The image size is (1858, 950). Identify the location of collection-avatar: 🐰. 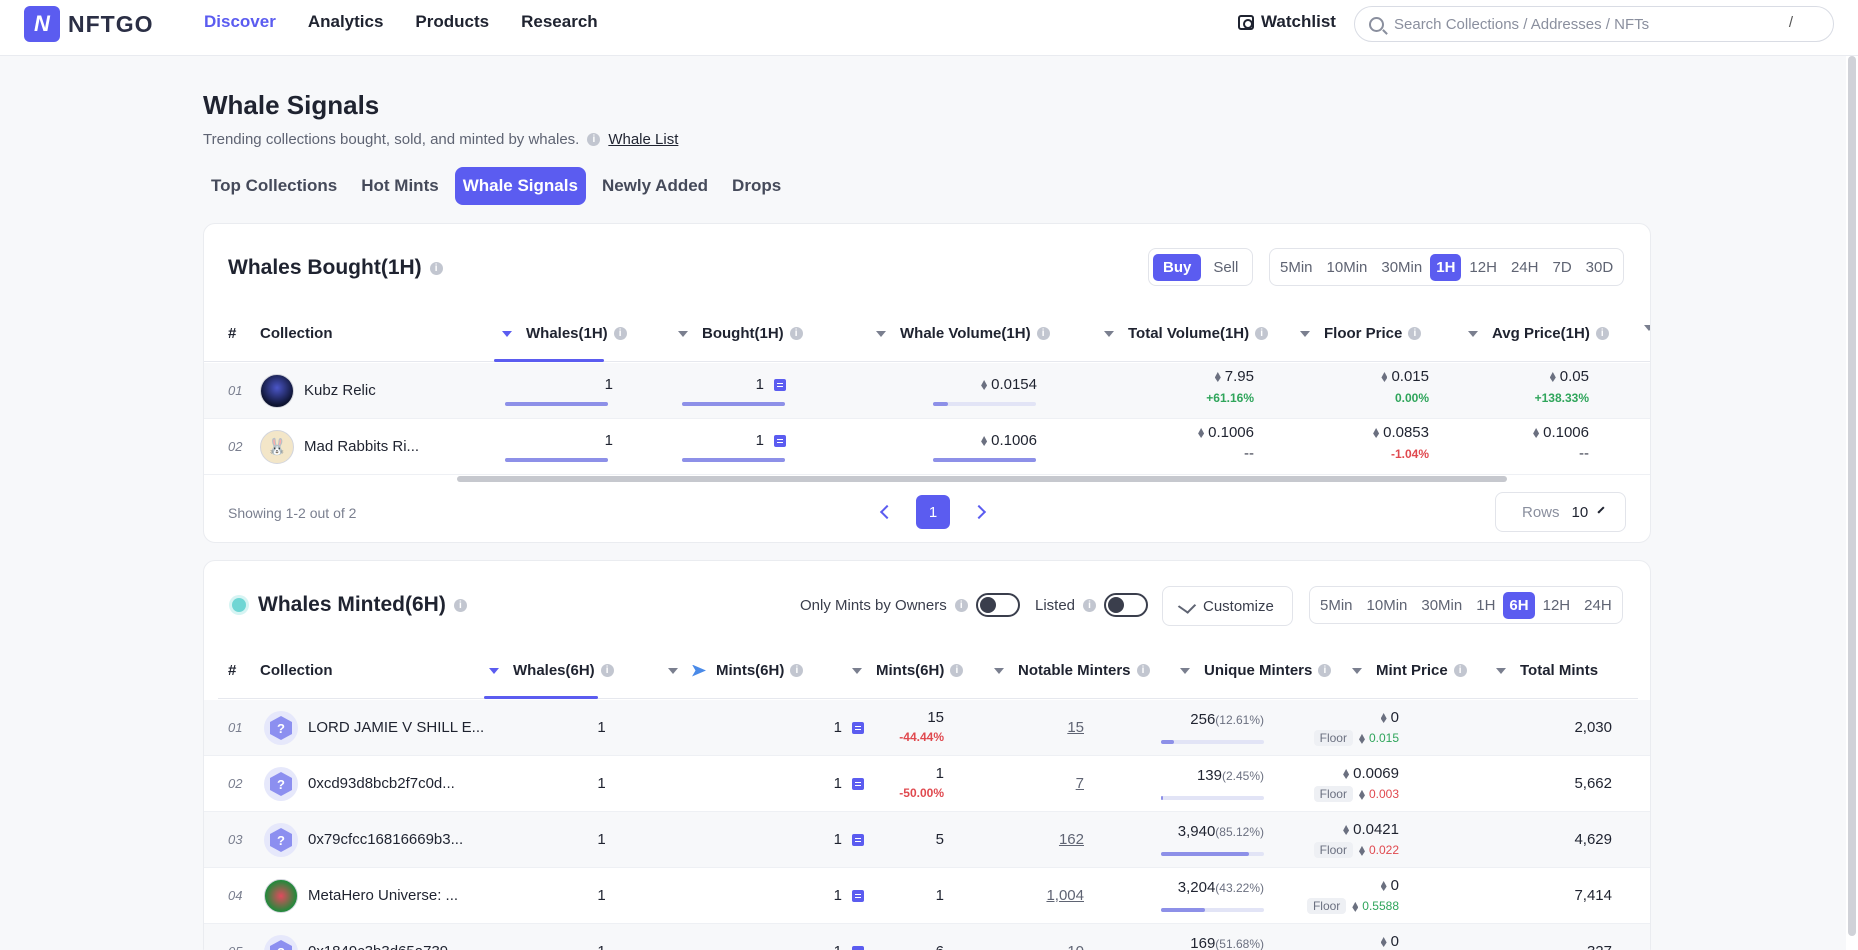
(277, 447).